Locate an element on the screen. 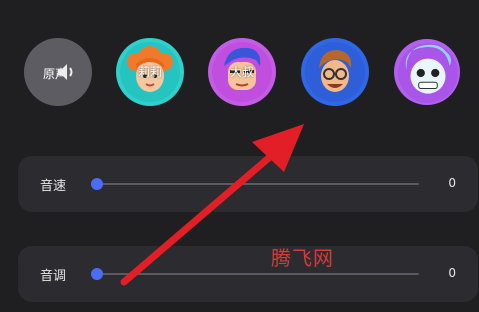 The width and height of the screenshot is (479, 312). voice-option-glasses is located at coordinates (335, 72).